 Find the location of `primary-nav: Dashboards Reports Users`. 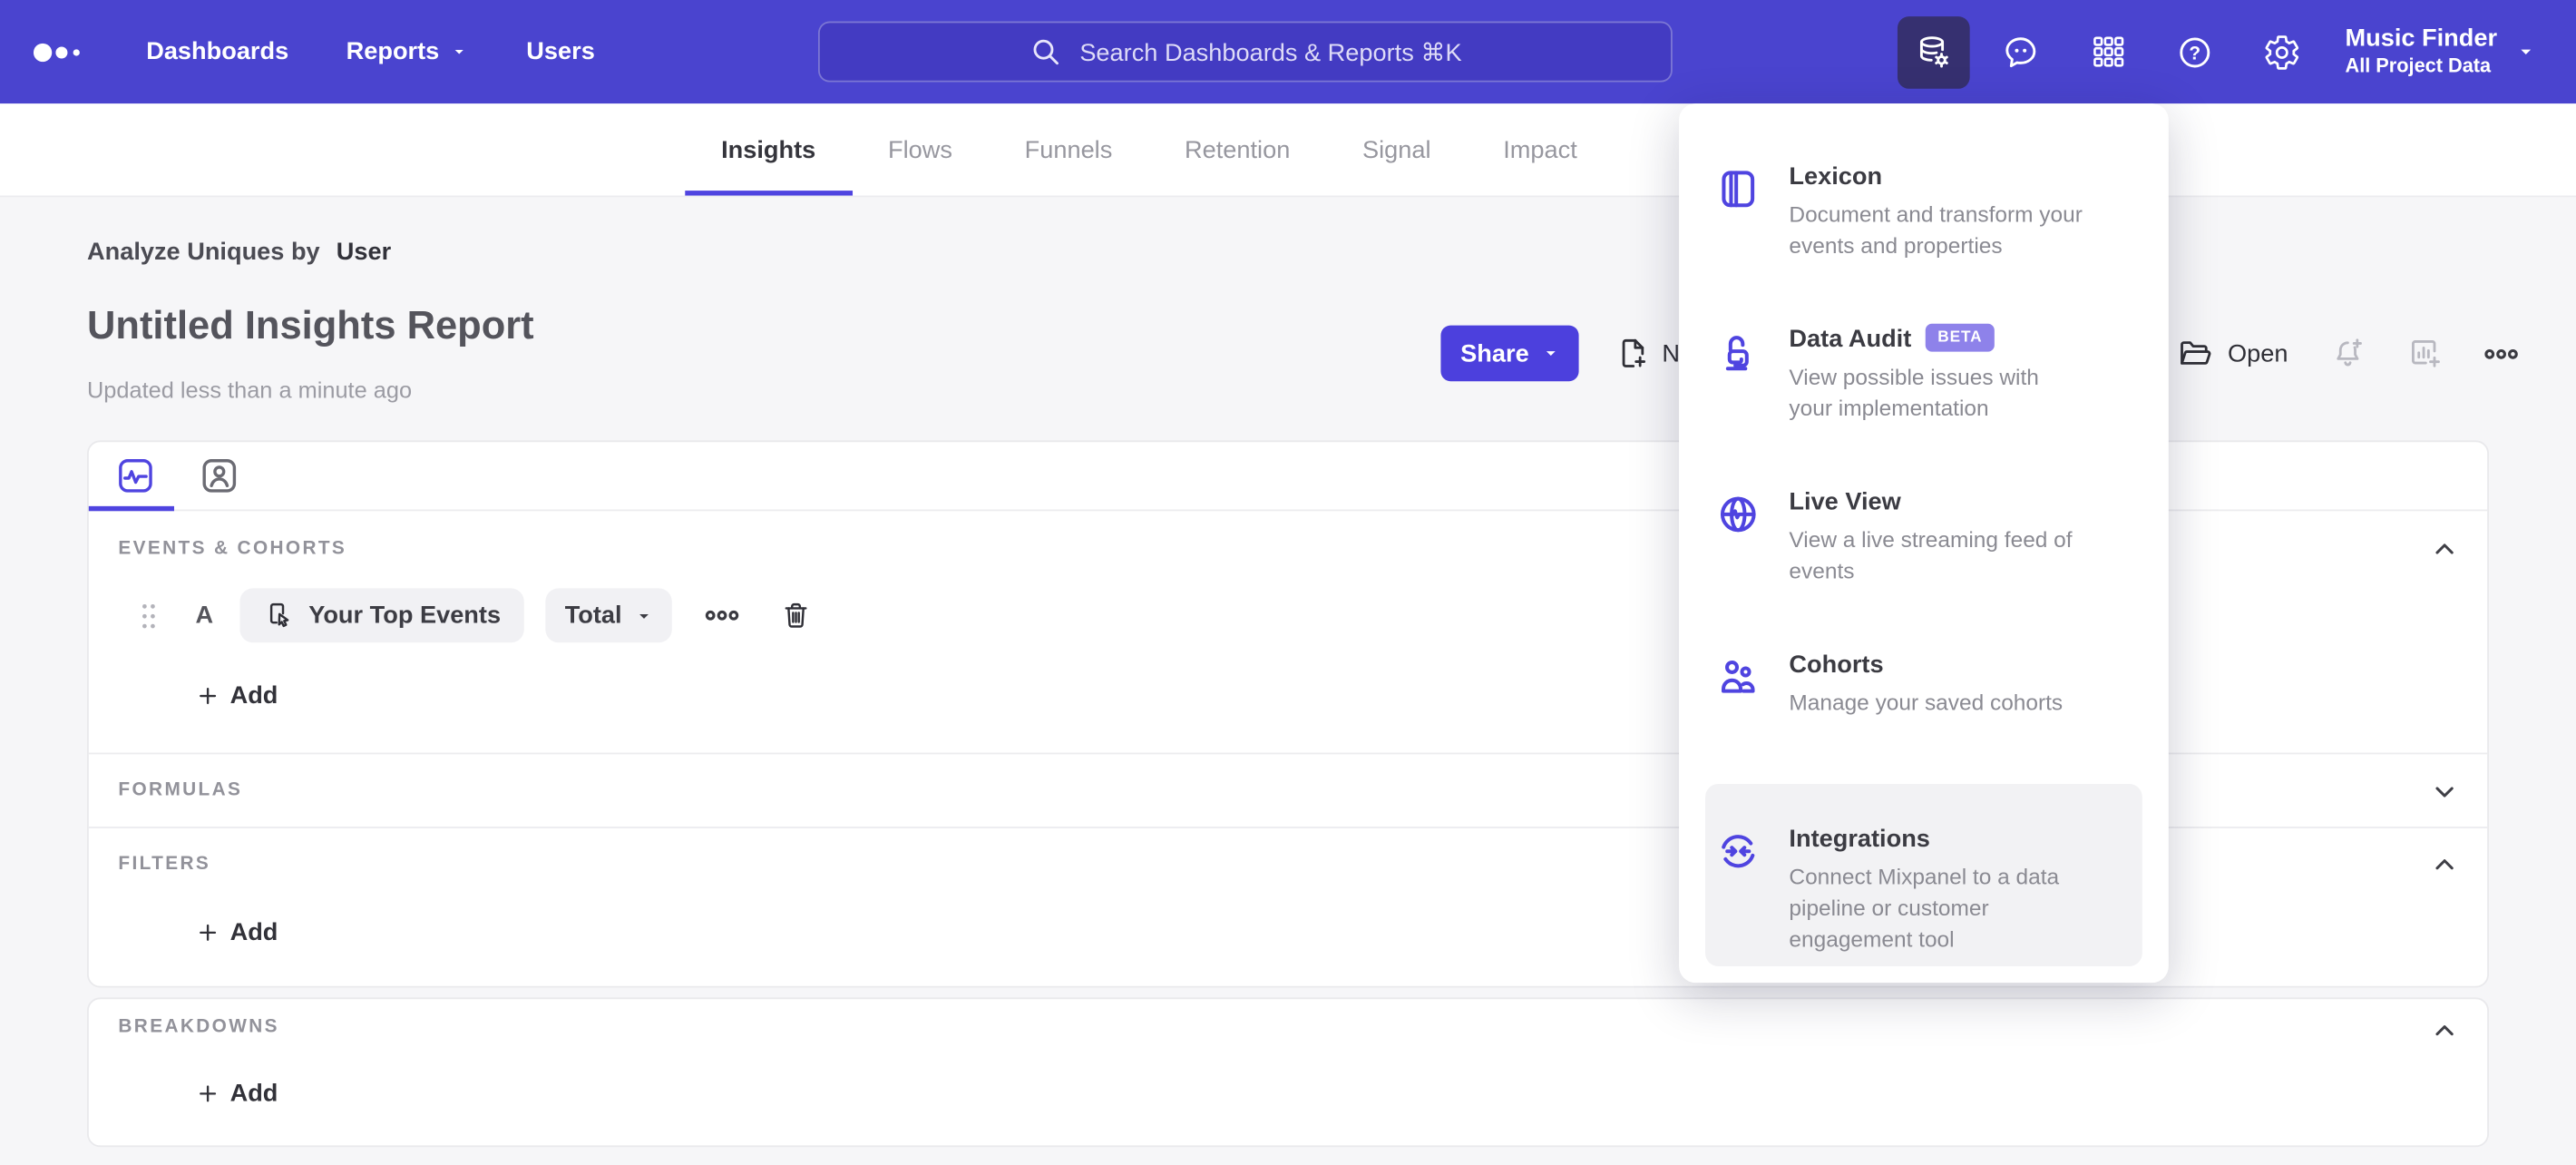

primary-nav: Dashboards Reports Users is located at coordinates (370, 52).